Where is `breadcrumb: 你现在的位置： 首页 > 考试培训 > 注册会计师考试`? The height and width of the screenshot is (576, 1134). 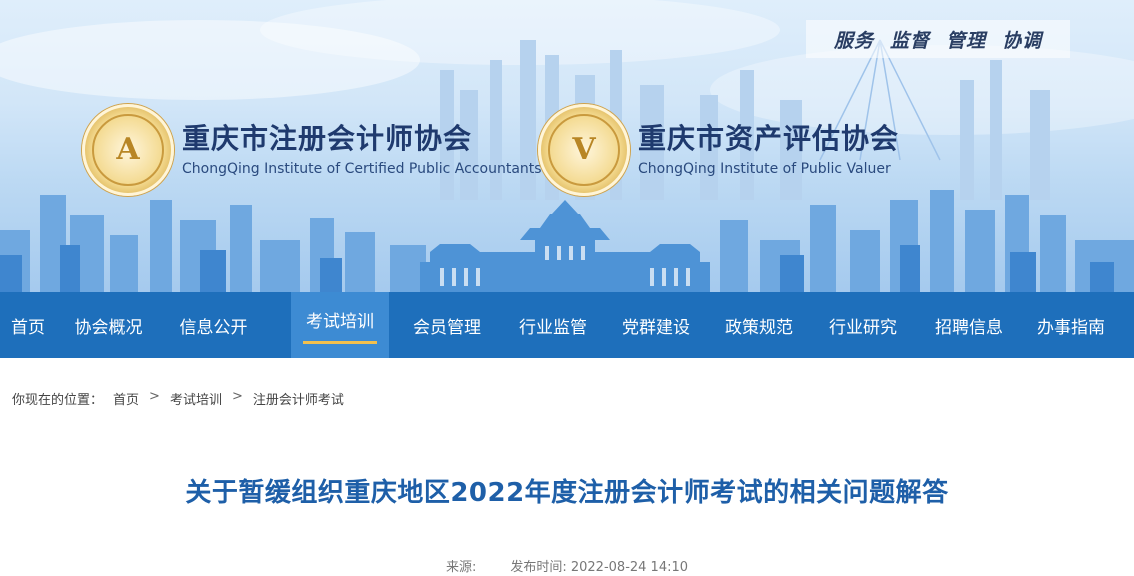 breadcrumb: 你现在的位置： 首页 > 考试培训 > 注册会计师考试 is located at coordinates (178, 398).